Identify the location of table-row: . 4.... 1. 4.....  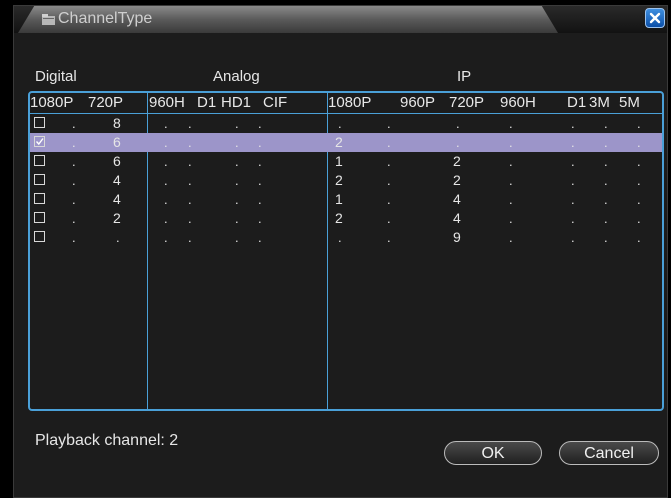
(346, 199).